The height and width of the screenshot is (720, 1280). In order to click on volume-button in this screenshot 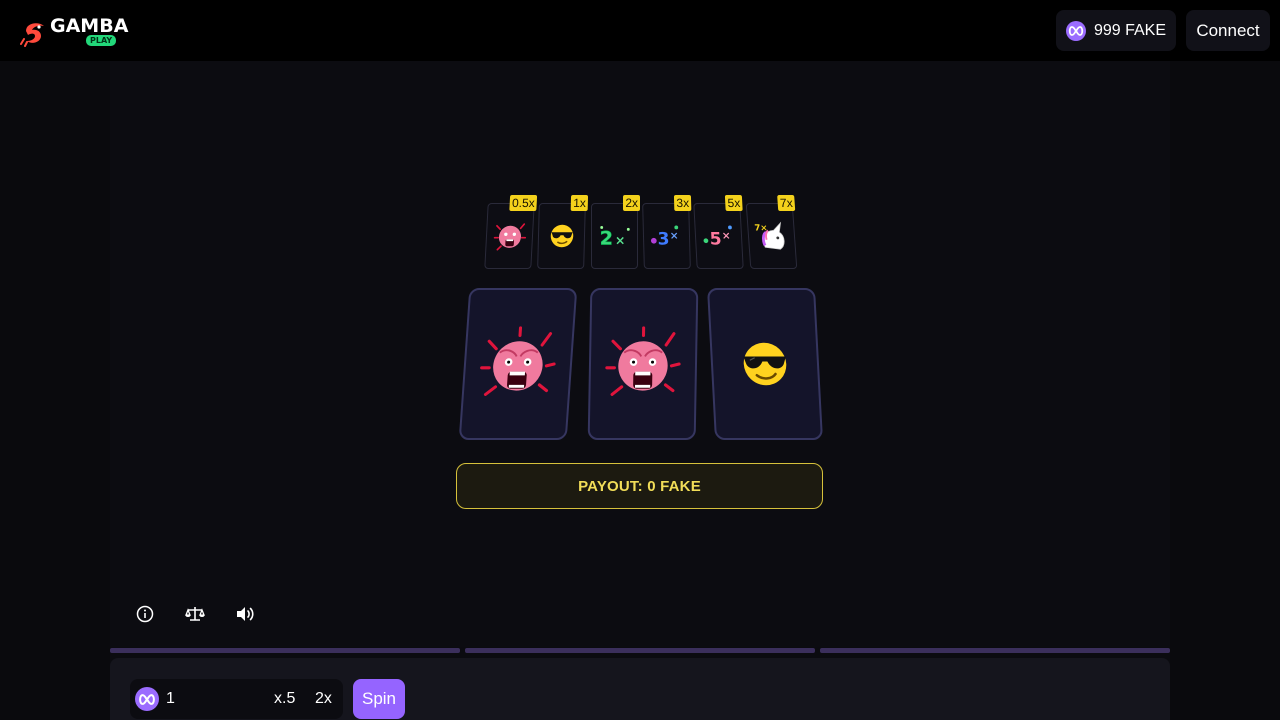, I will do `click(245, 614)`.